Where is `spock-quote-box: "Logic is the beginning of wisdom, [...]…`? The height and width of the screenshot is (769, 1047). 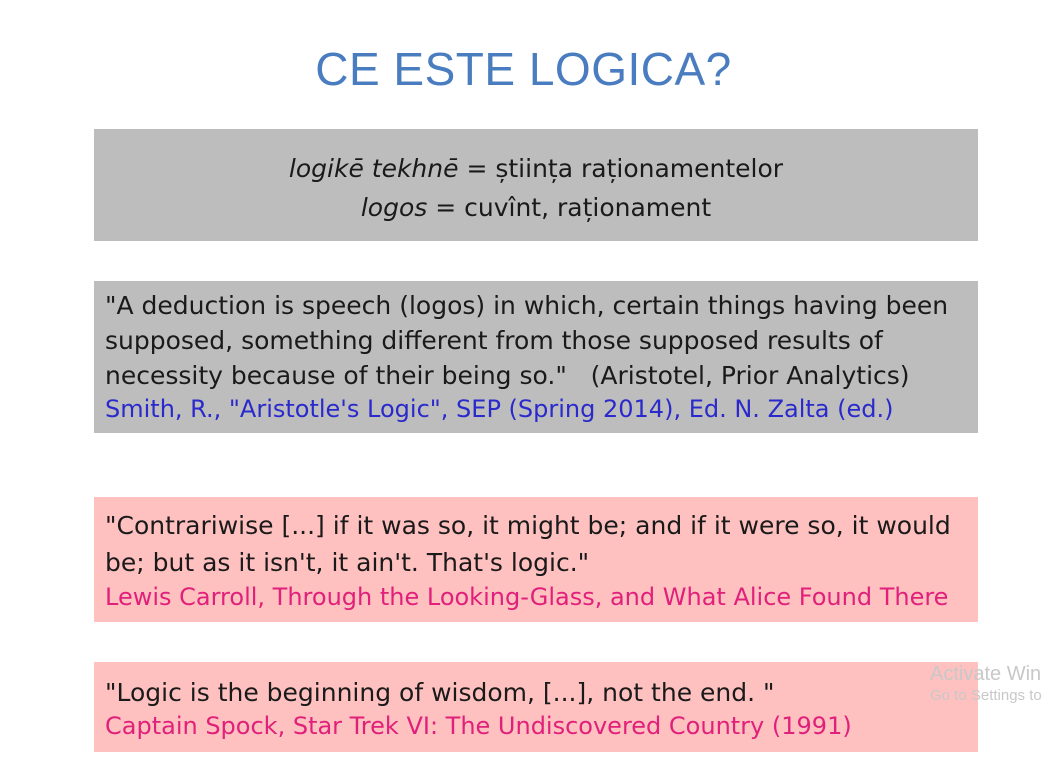
spock-quote-box: "Logic is the beginning of wisdom, [...]… is located at coordinates (536, 707).